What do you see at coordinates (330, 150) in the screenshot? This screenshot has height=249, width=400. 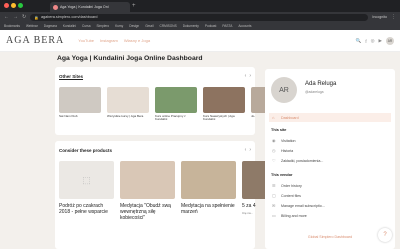 I see `sidebar-item-historia: ◷ Historia` at bounding box center [330, 150].